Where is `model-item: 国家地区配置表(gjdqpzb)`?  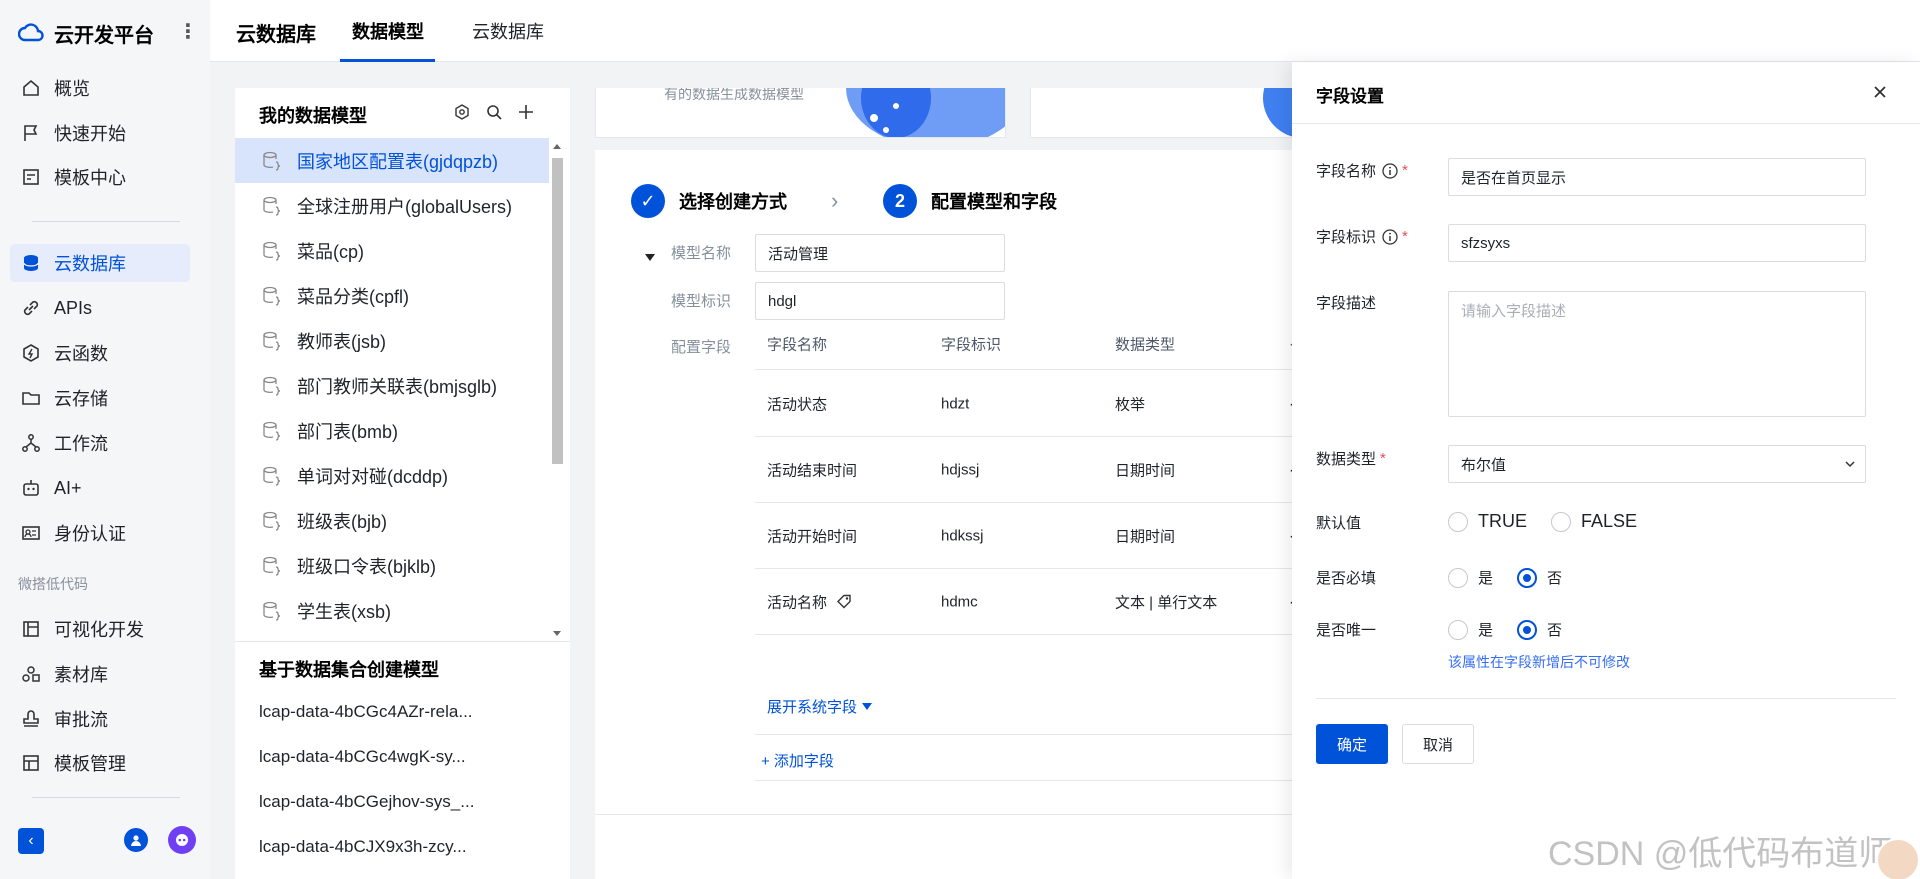 model-item: 国家地区配置表(gjdqpzb) is located at coordinates (392, 160).